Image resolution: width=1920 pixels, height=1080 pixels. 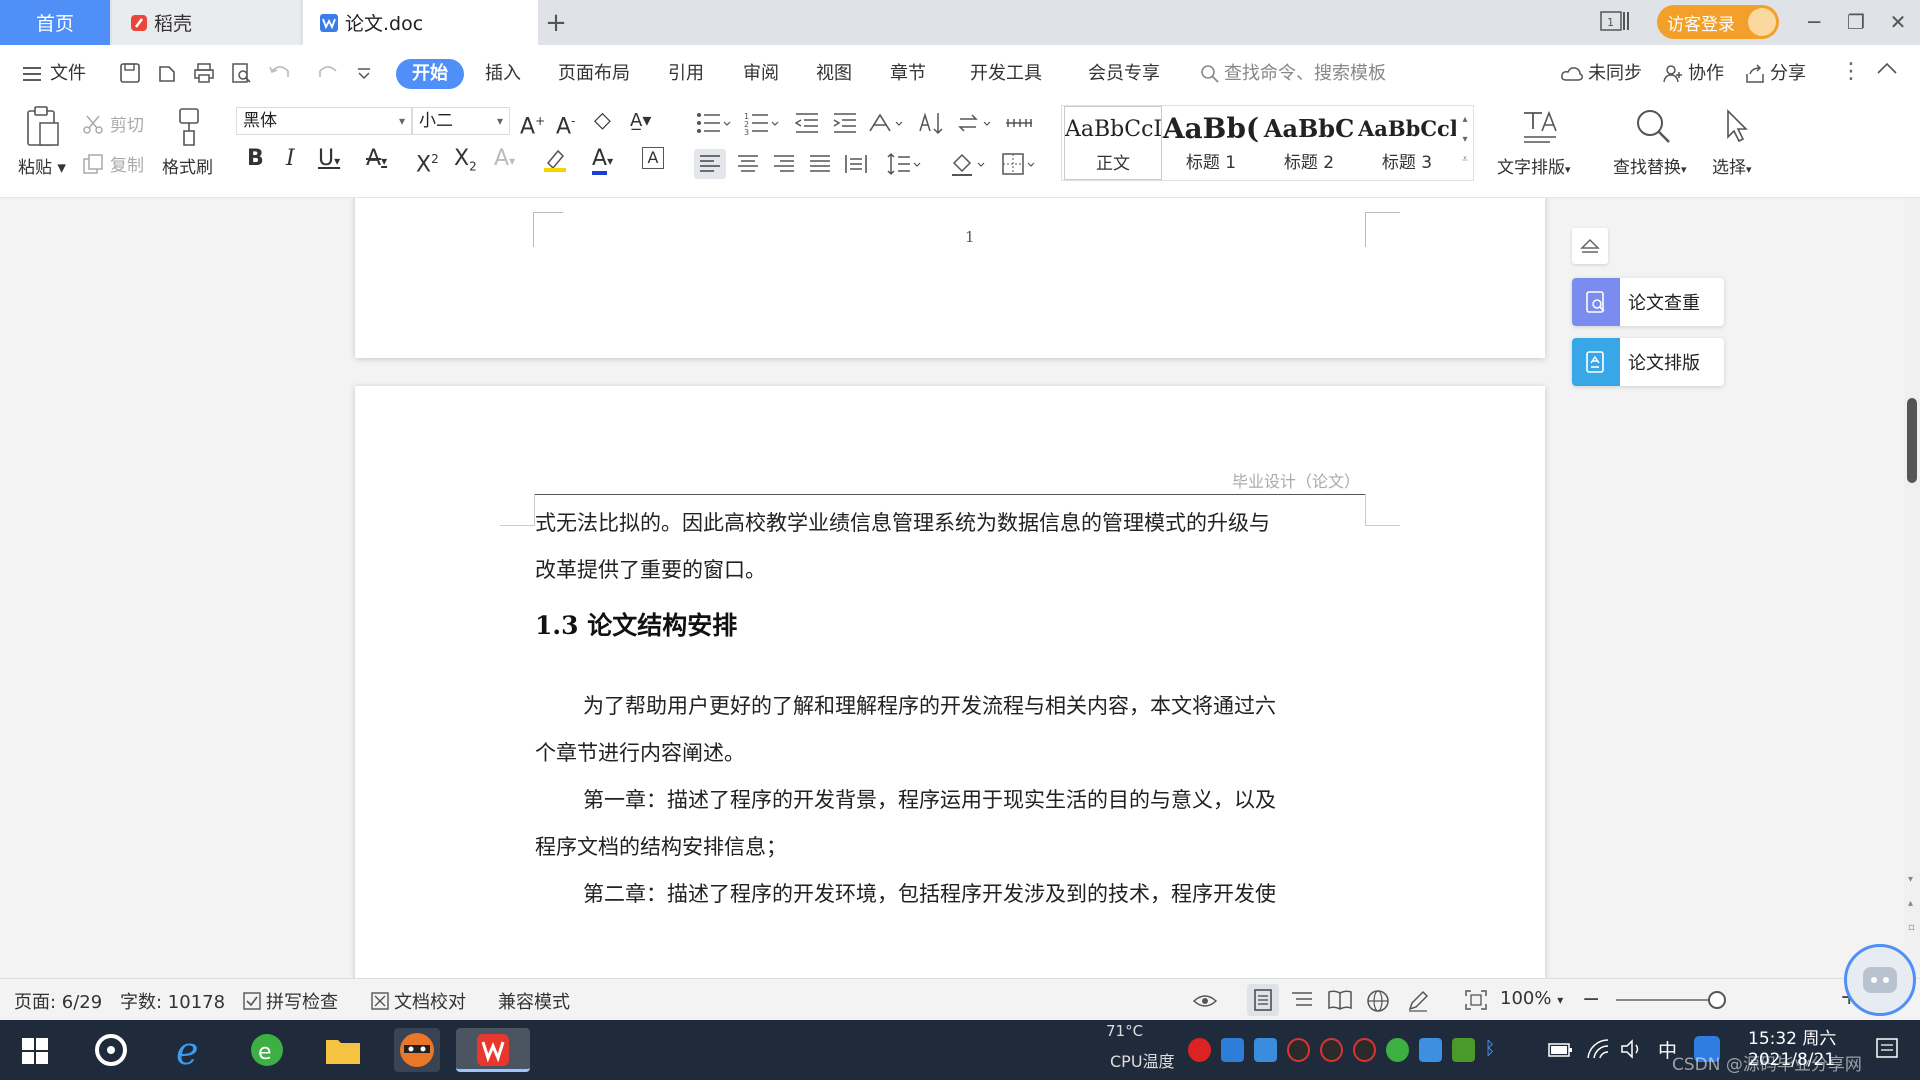 I want to click on wps-office-taskbar-icon, so click(x=493, y=1050).